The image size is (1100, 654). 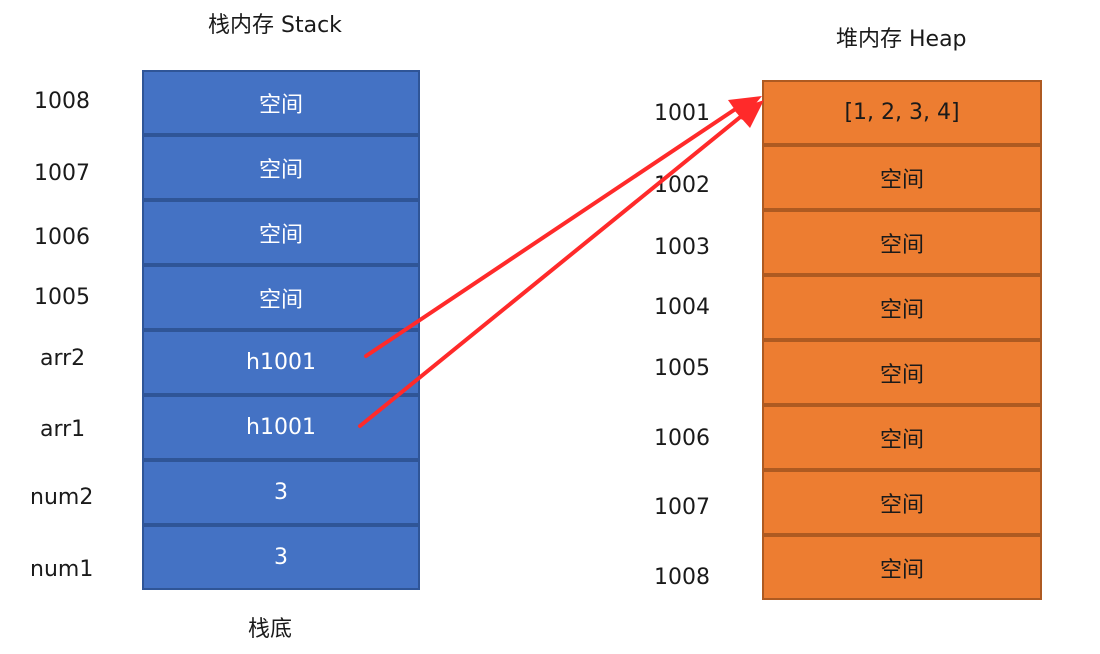 I want to click on arr2-arrowhead, so click(x=745, y=108).